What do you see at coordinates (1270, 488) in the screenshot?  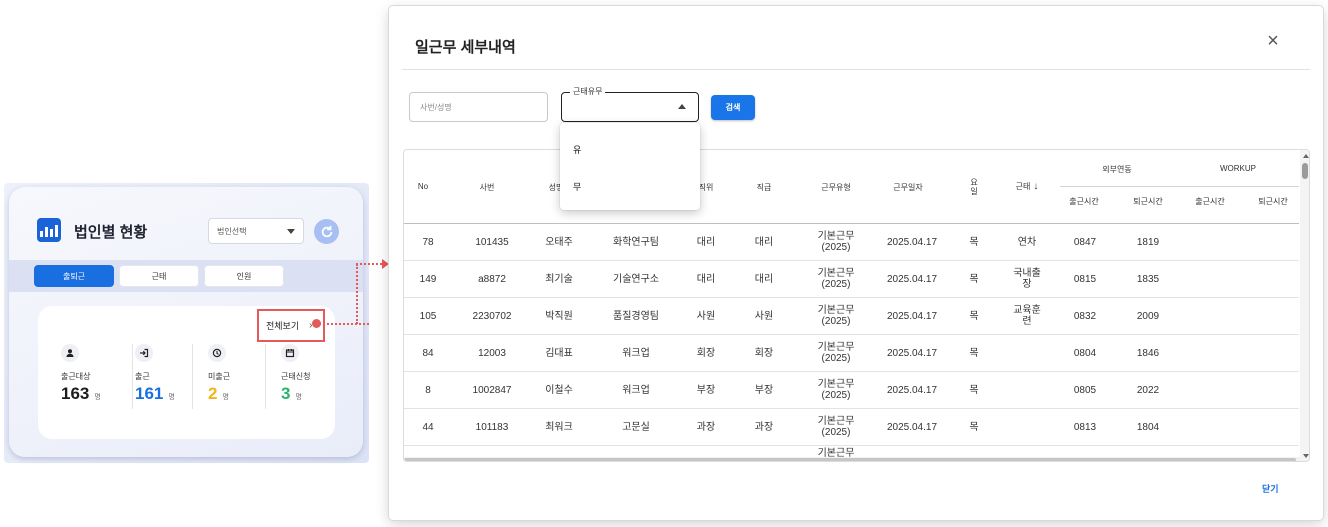 I see `close-button: 닫기` at bounding box center [1270, 488].